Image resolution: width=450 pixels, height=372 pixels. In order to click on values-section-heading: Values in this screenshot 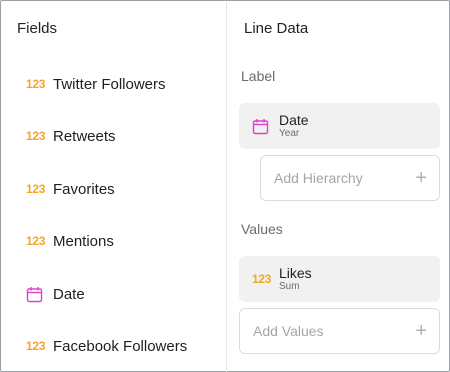, I will do `click(262, 229)`.